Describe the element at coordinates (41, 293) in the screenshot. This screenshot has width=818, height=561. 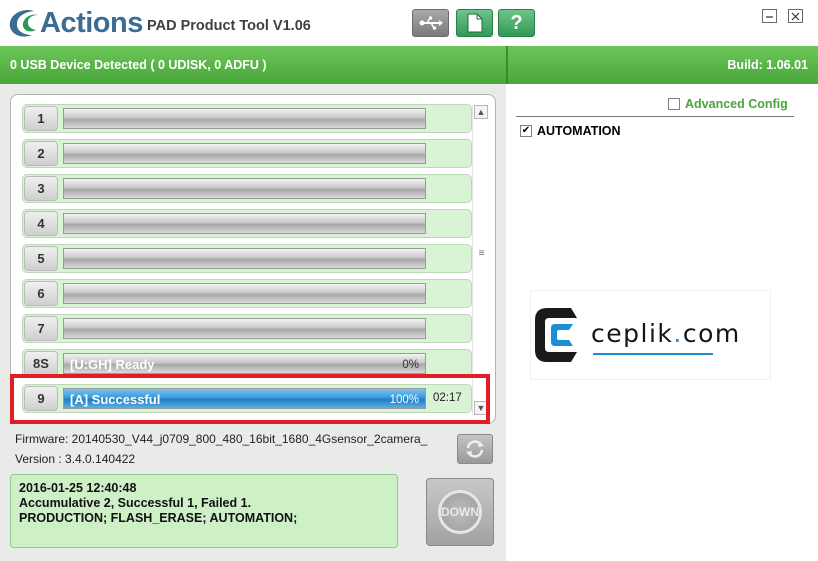
I see `slot-number: 6` at that location.